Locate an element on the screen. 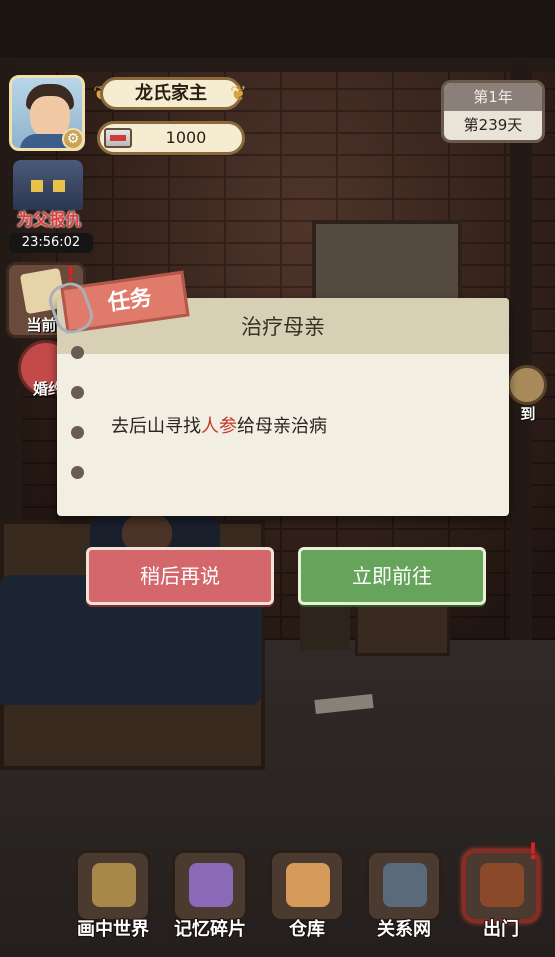 This screenshot has width=555, height=957. nav-memory-fragments: 记忆碎片 is located at coordinates (210, 897).